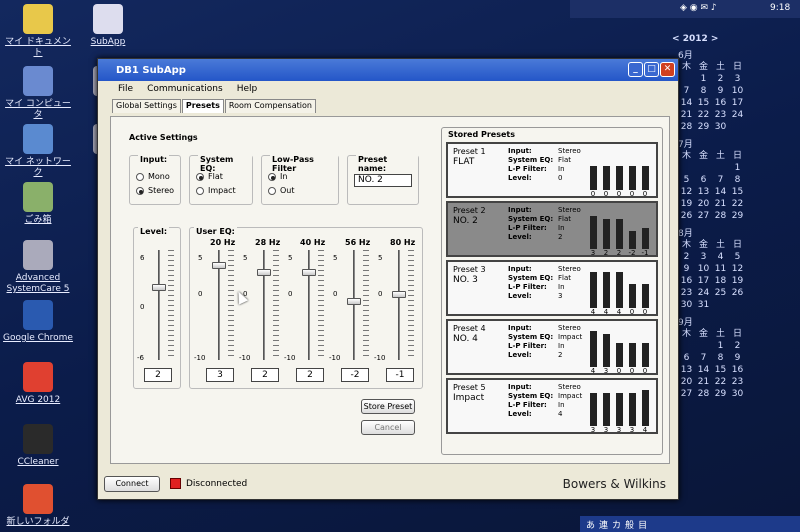 The image size is (800, 532). Describe the element at coordinates (38, 322) in the screenshot. I see `desktop-icon: Google Chrome` at that location.